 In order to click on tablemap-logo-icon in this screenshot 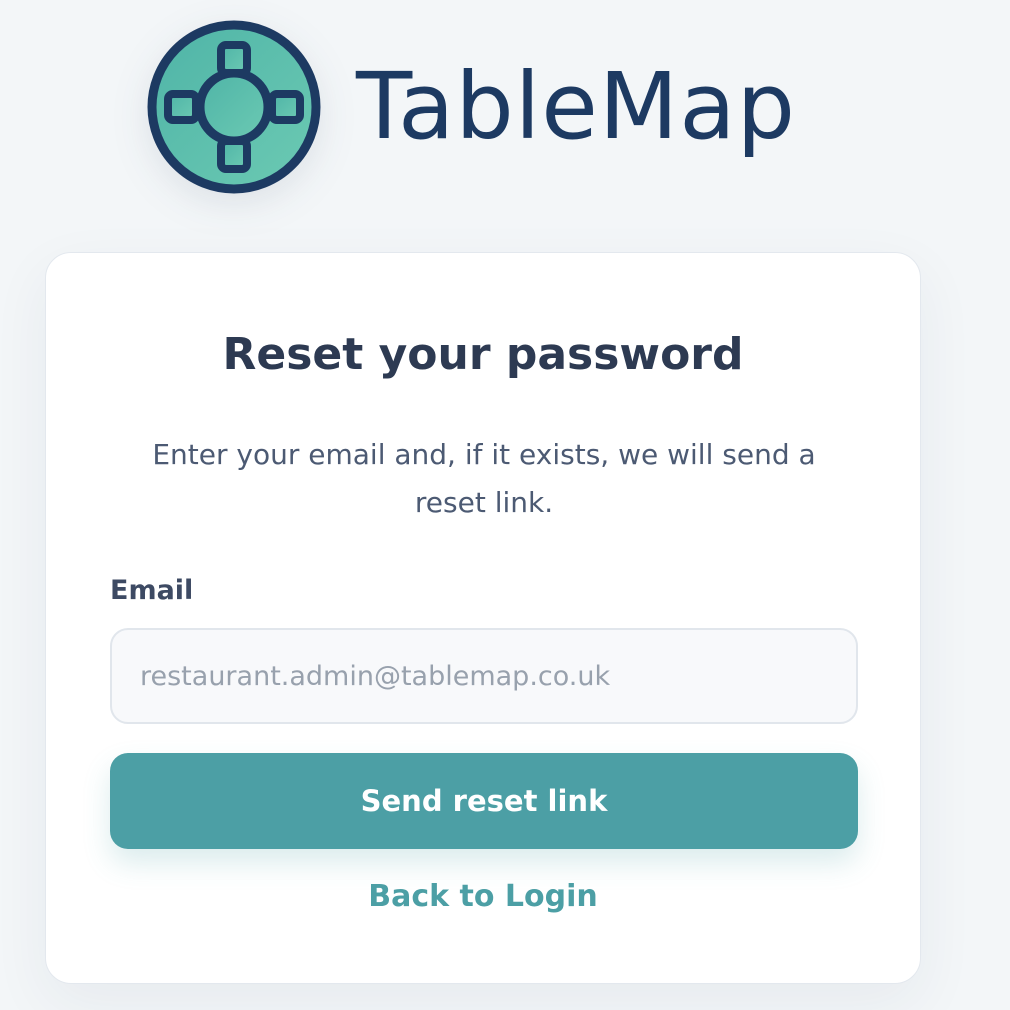, I will do `click(234, 107)`.